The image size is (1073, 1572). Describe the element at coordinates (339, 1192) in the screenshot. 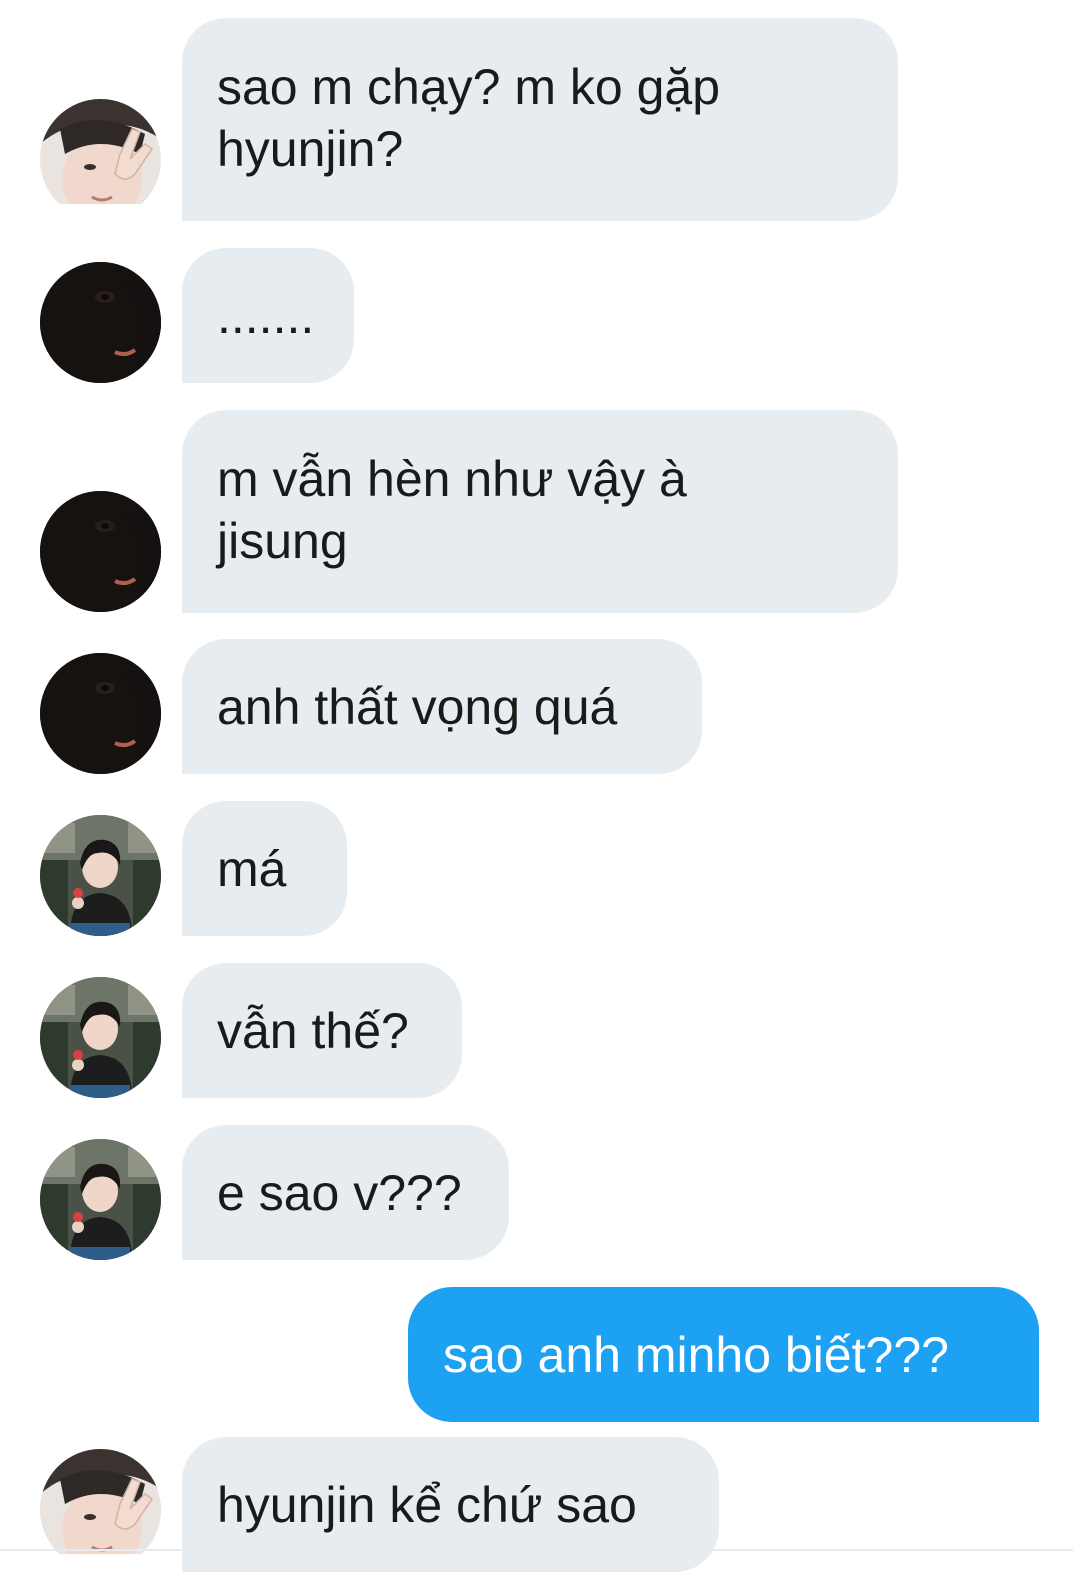

I see `message-text: e sao v???` at that location.